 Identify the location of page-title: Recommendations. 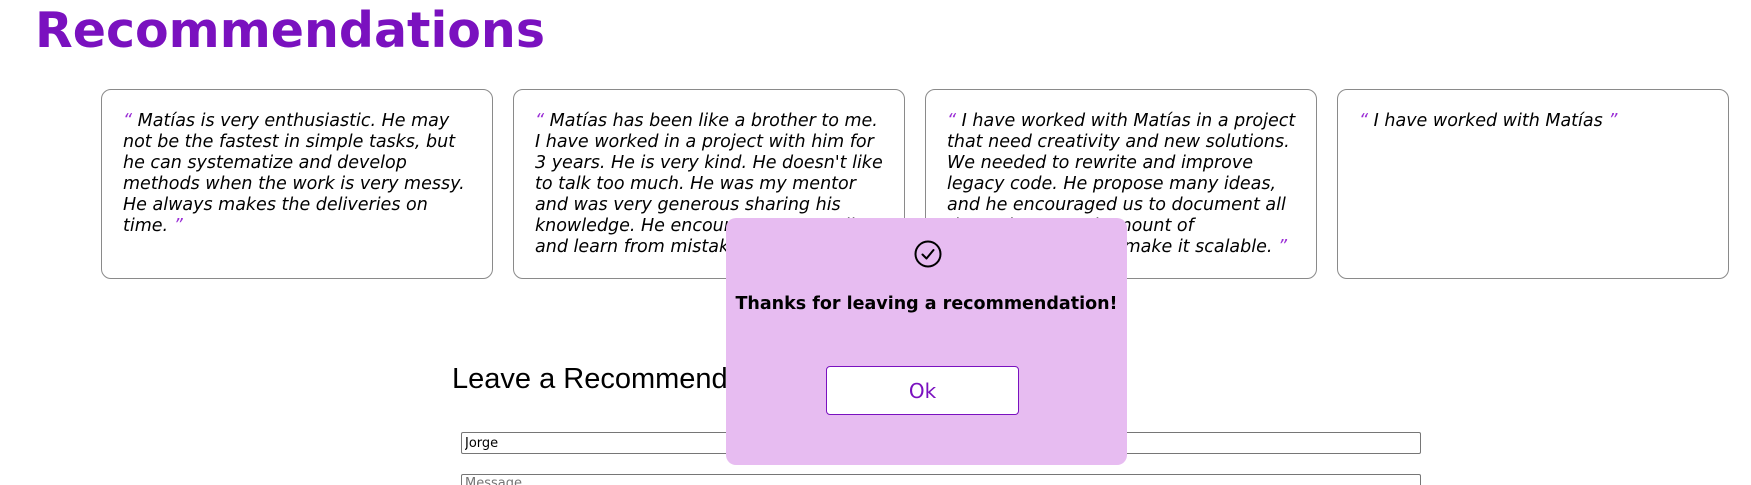
(290, 30).